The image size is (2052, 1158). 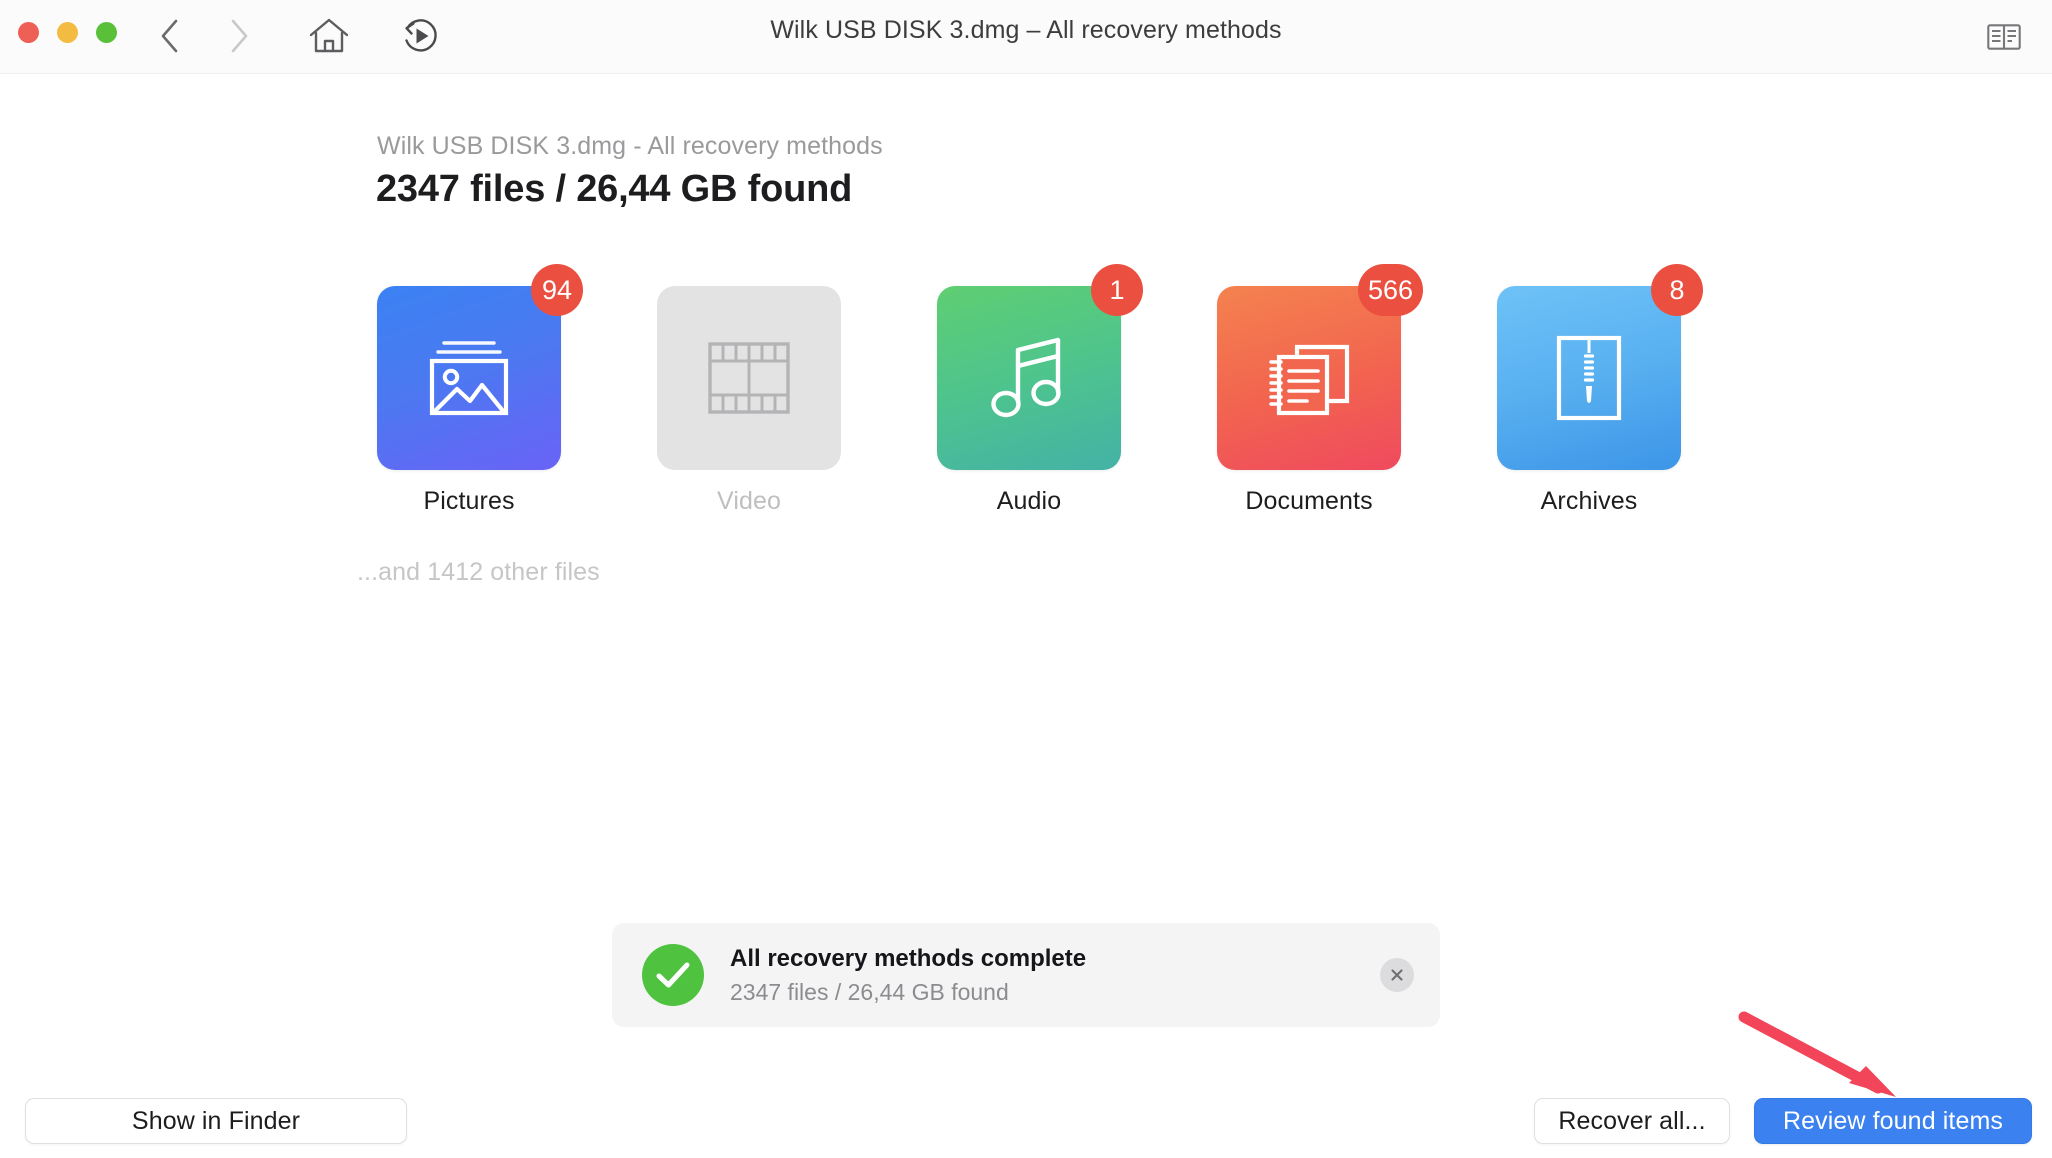 I want to click on zip-icon, so click(x=1589, y=378).